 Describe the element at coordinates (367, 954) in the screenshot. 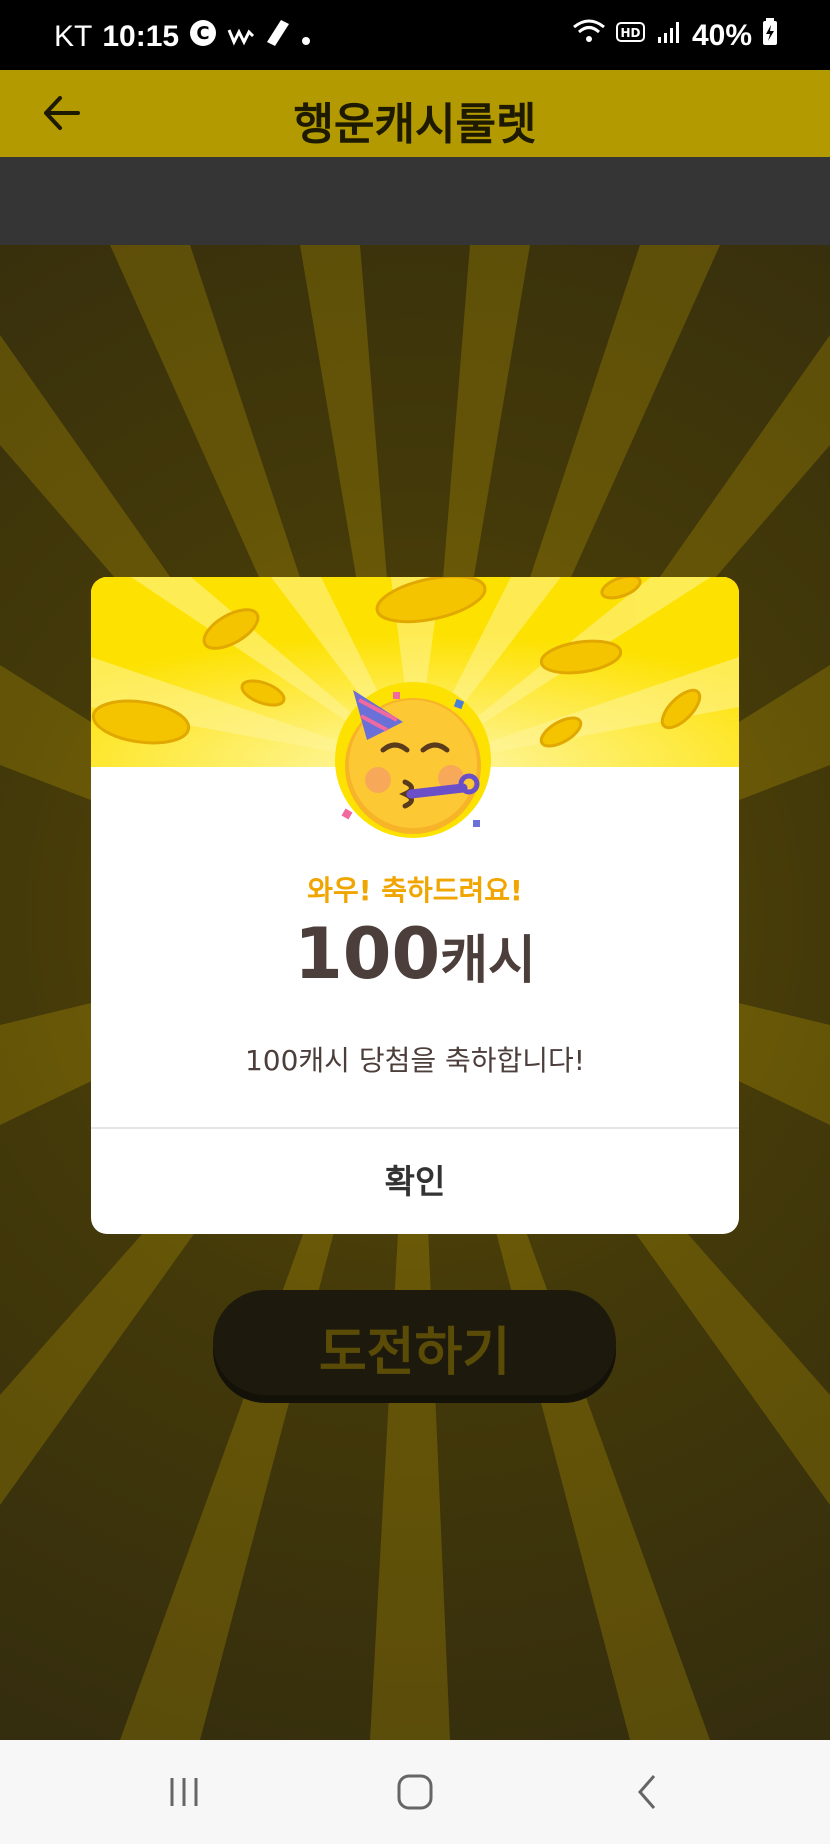

I see `prize-amount-number: 100` at that location.